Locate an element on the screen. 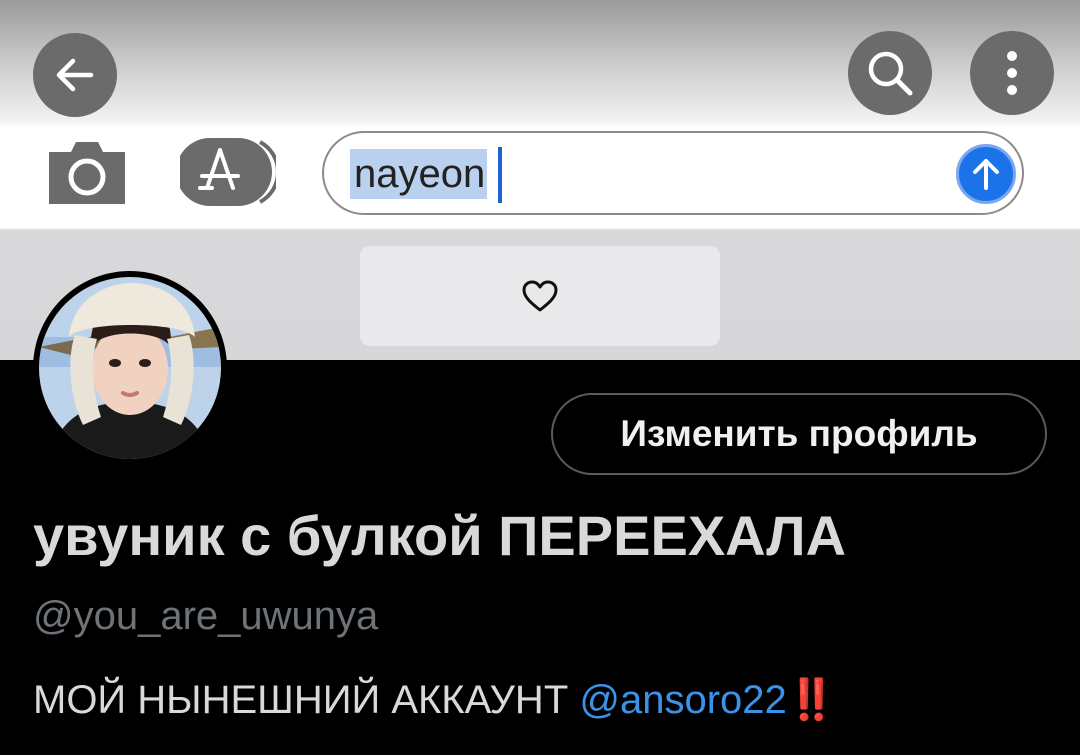  camera-icon is located at coordinates (87, 173).